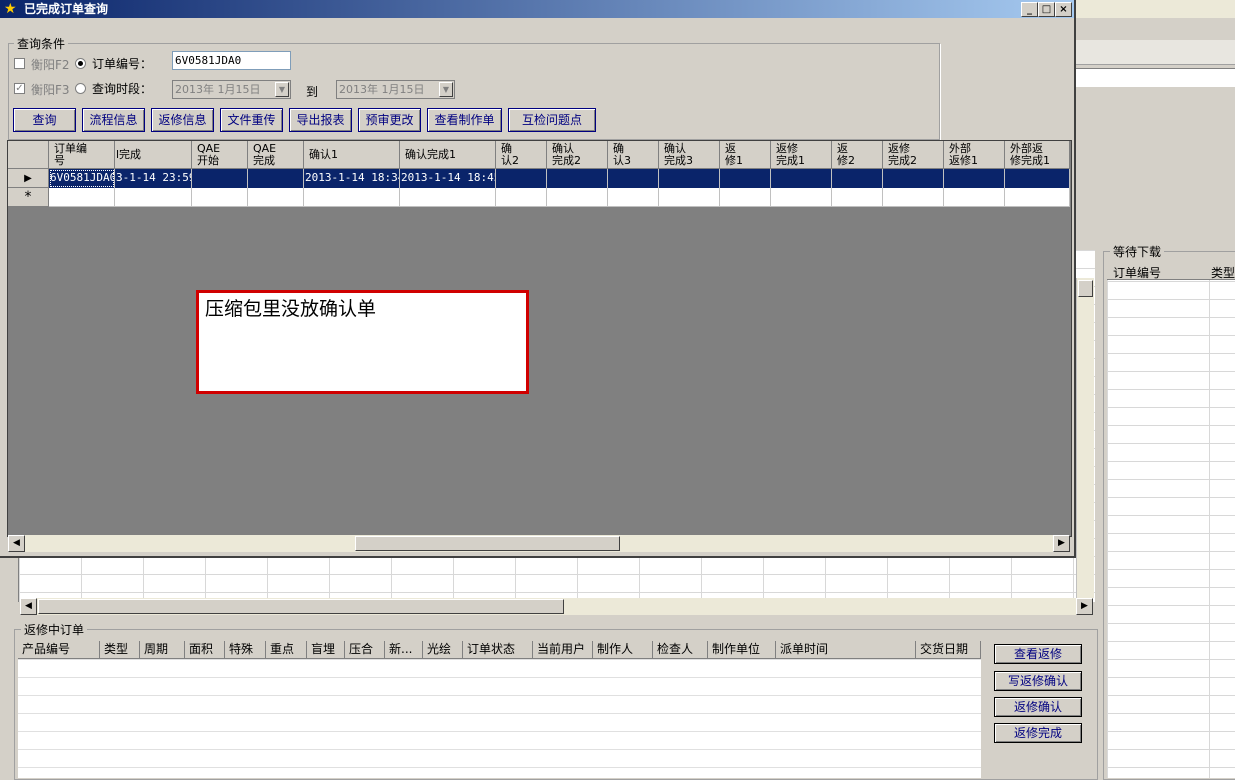 The width and height of the screenshot is (1235, 780). I want to click on write-repair-confirm-button: 写返修确认, so click(1038, 681).